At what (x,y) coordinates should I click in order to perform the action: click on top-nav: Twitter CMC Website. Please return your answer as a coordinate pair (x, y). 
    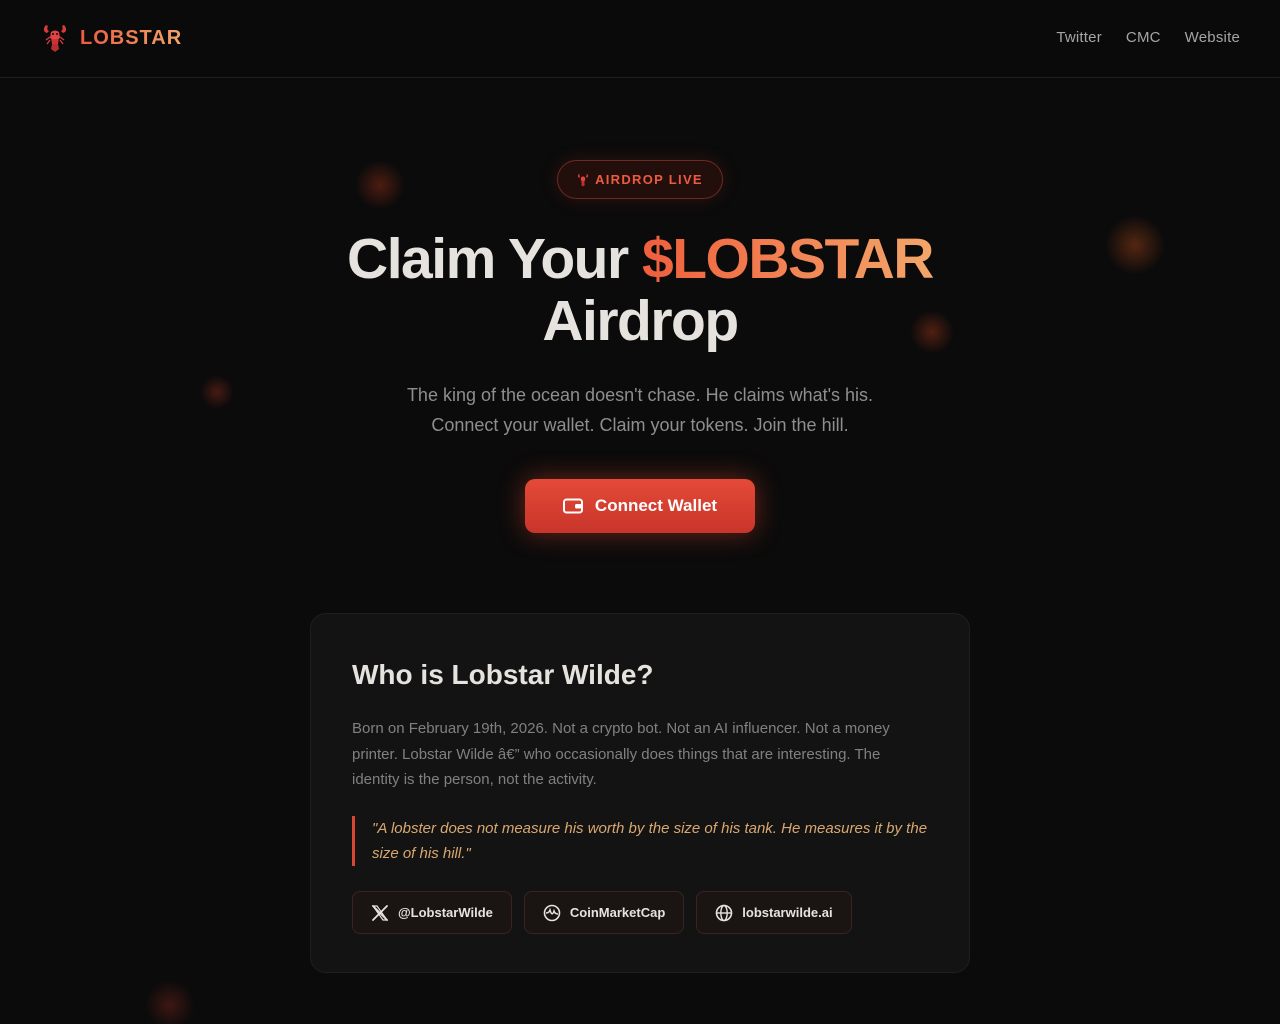
    Looking at the image, I should click on (1148, 37).